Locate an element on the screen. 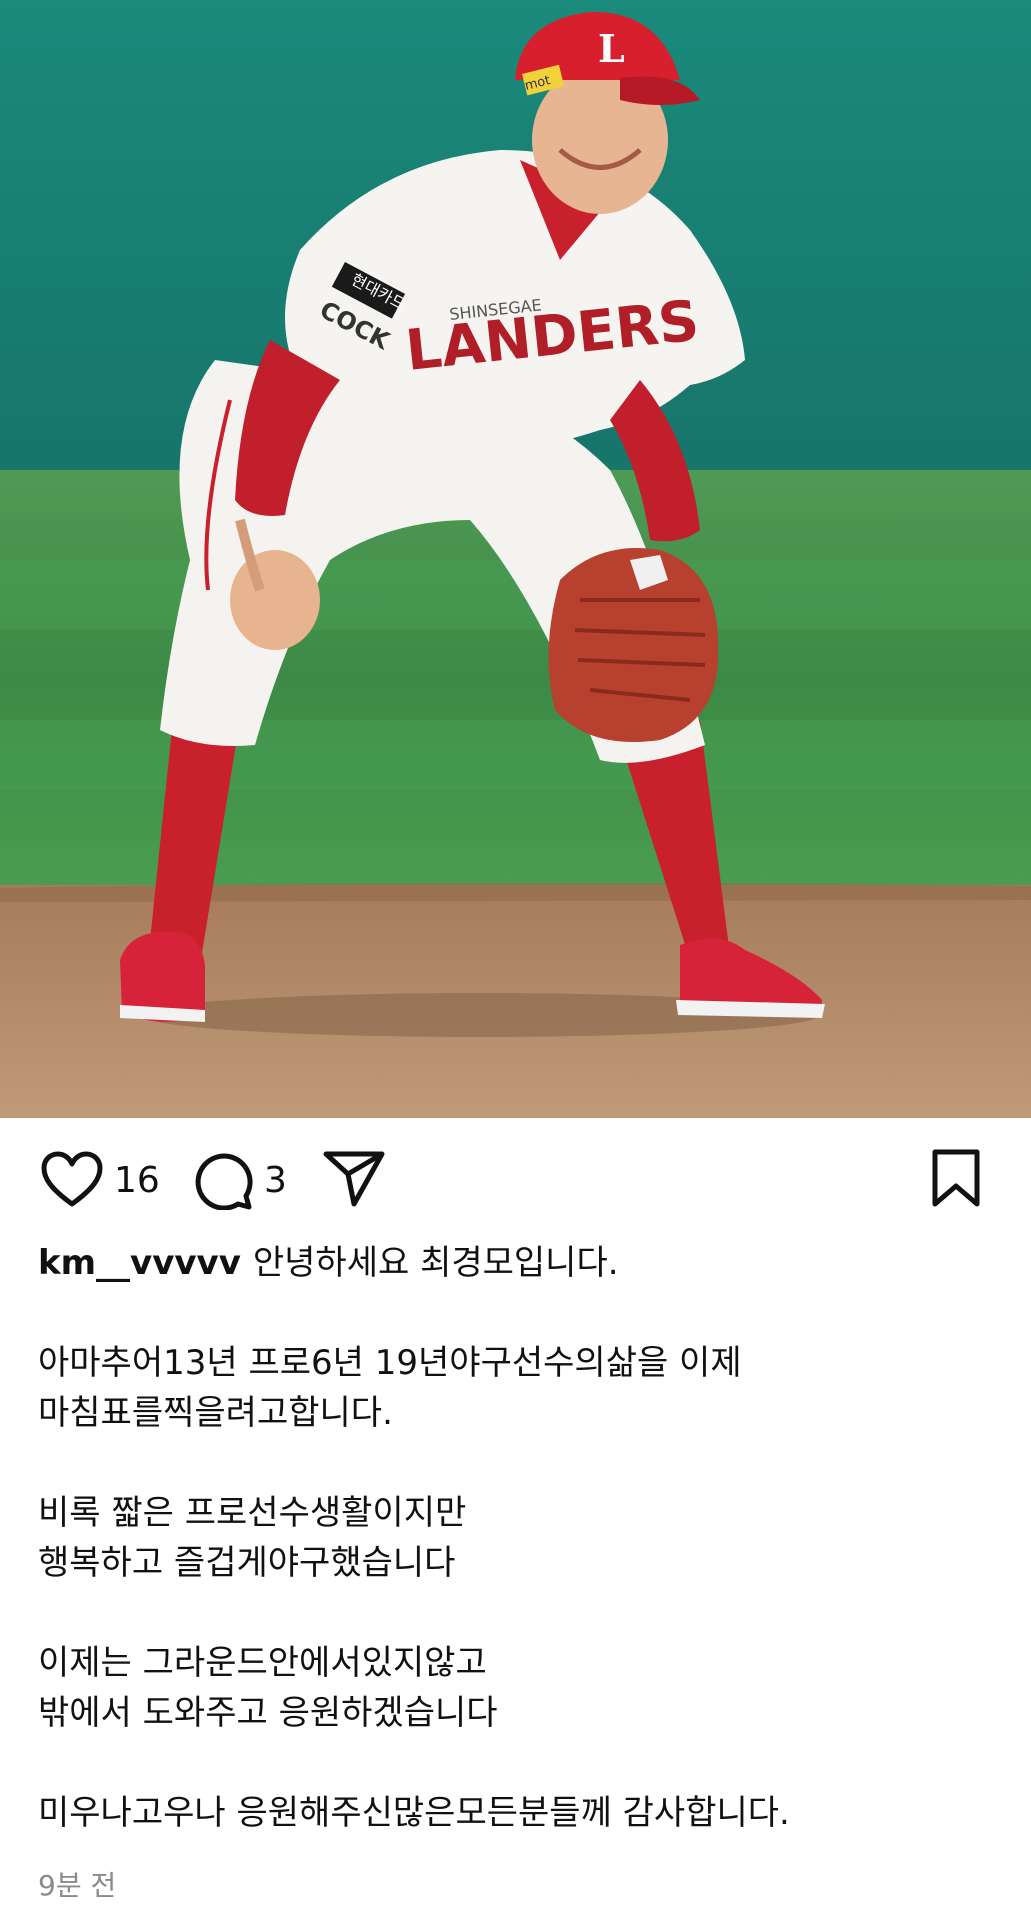 This screenshot has height=1920, width=1031. like-button: 16 is located at coordinates (100, 1180).